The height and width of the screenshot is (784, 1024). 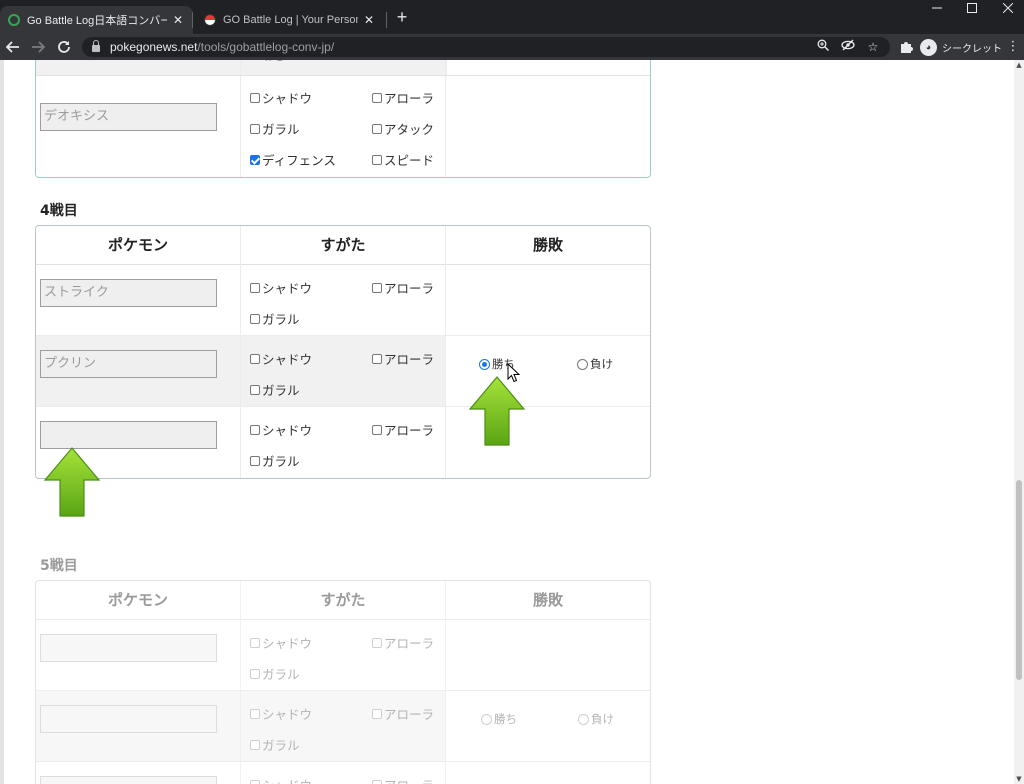 What do you see at coordinates (403, 159) in the screenshot?
I see `speed-checkbox: スピード` at bounding box center [403, 159].